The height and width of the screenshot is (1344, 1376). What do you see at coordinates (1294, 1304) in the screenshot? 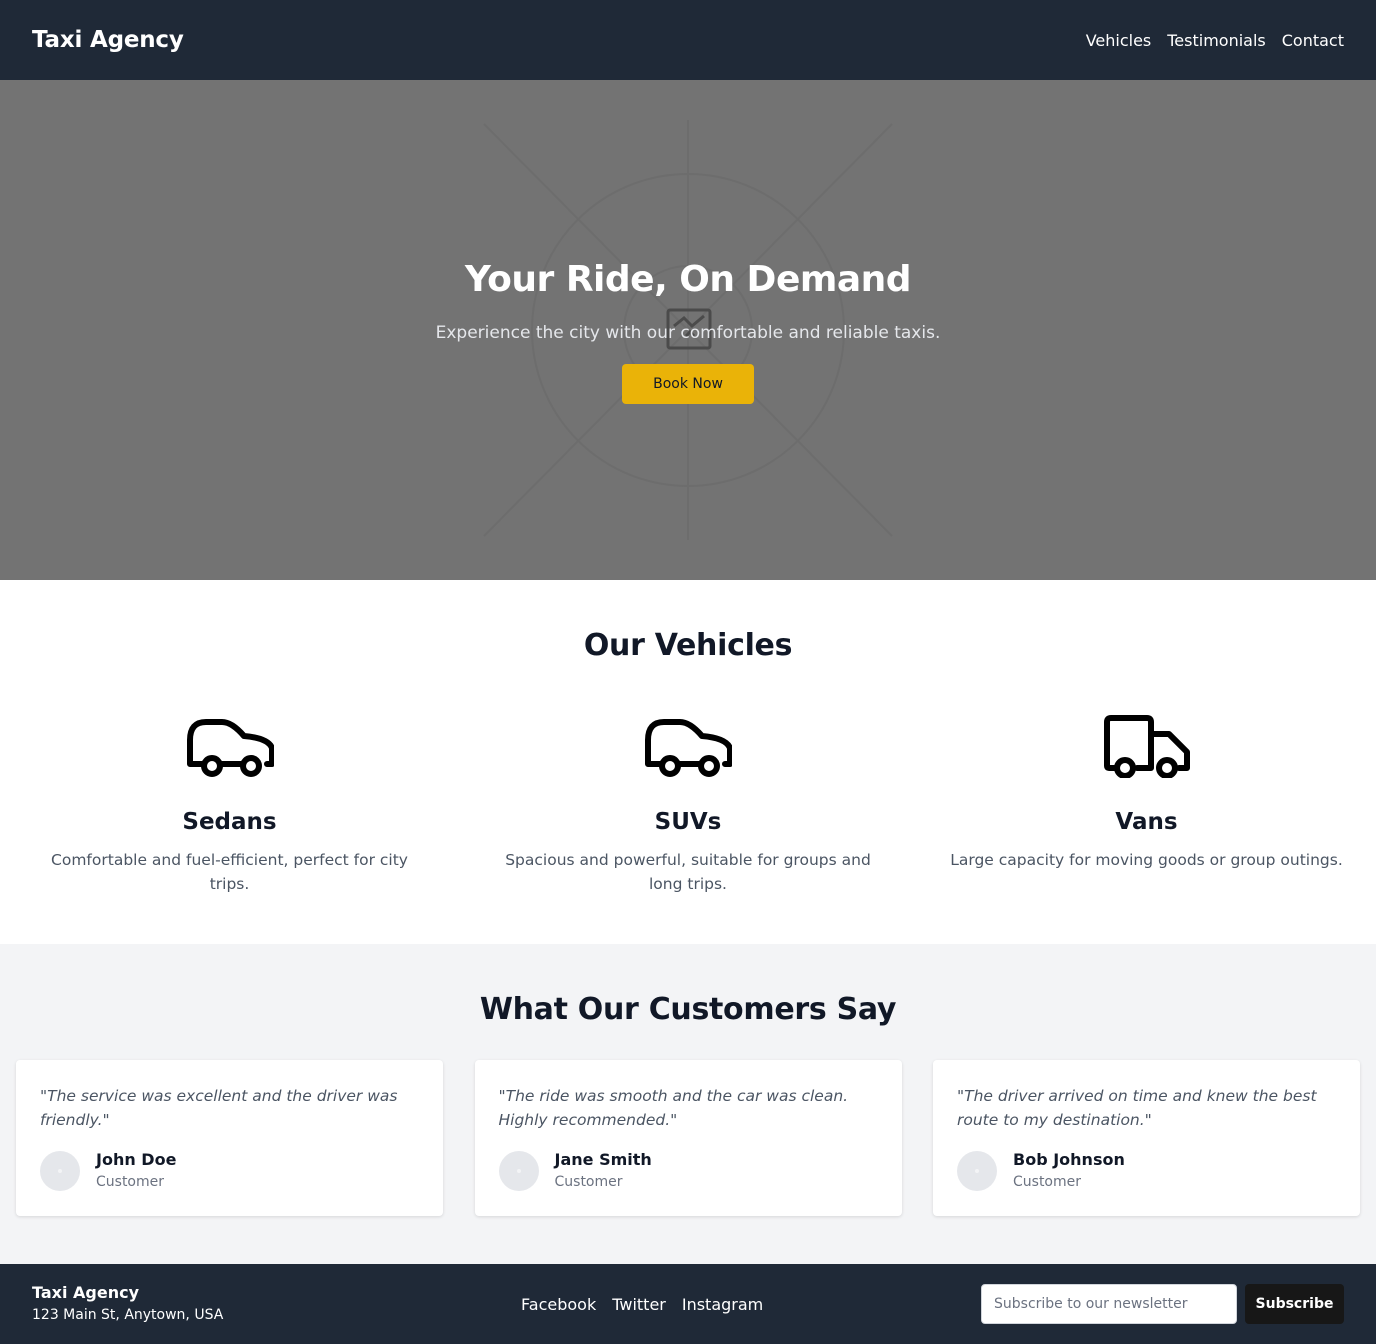
I see `subscribe-button: Subscribe` at bounding box center [1294, 1304].